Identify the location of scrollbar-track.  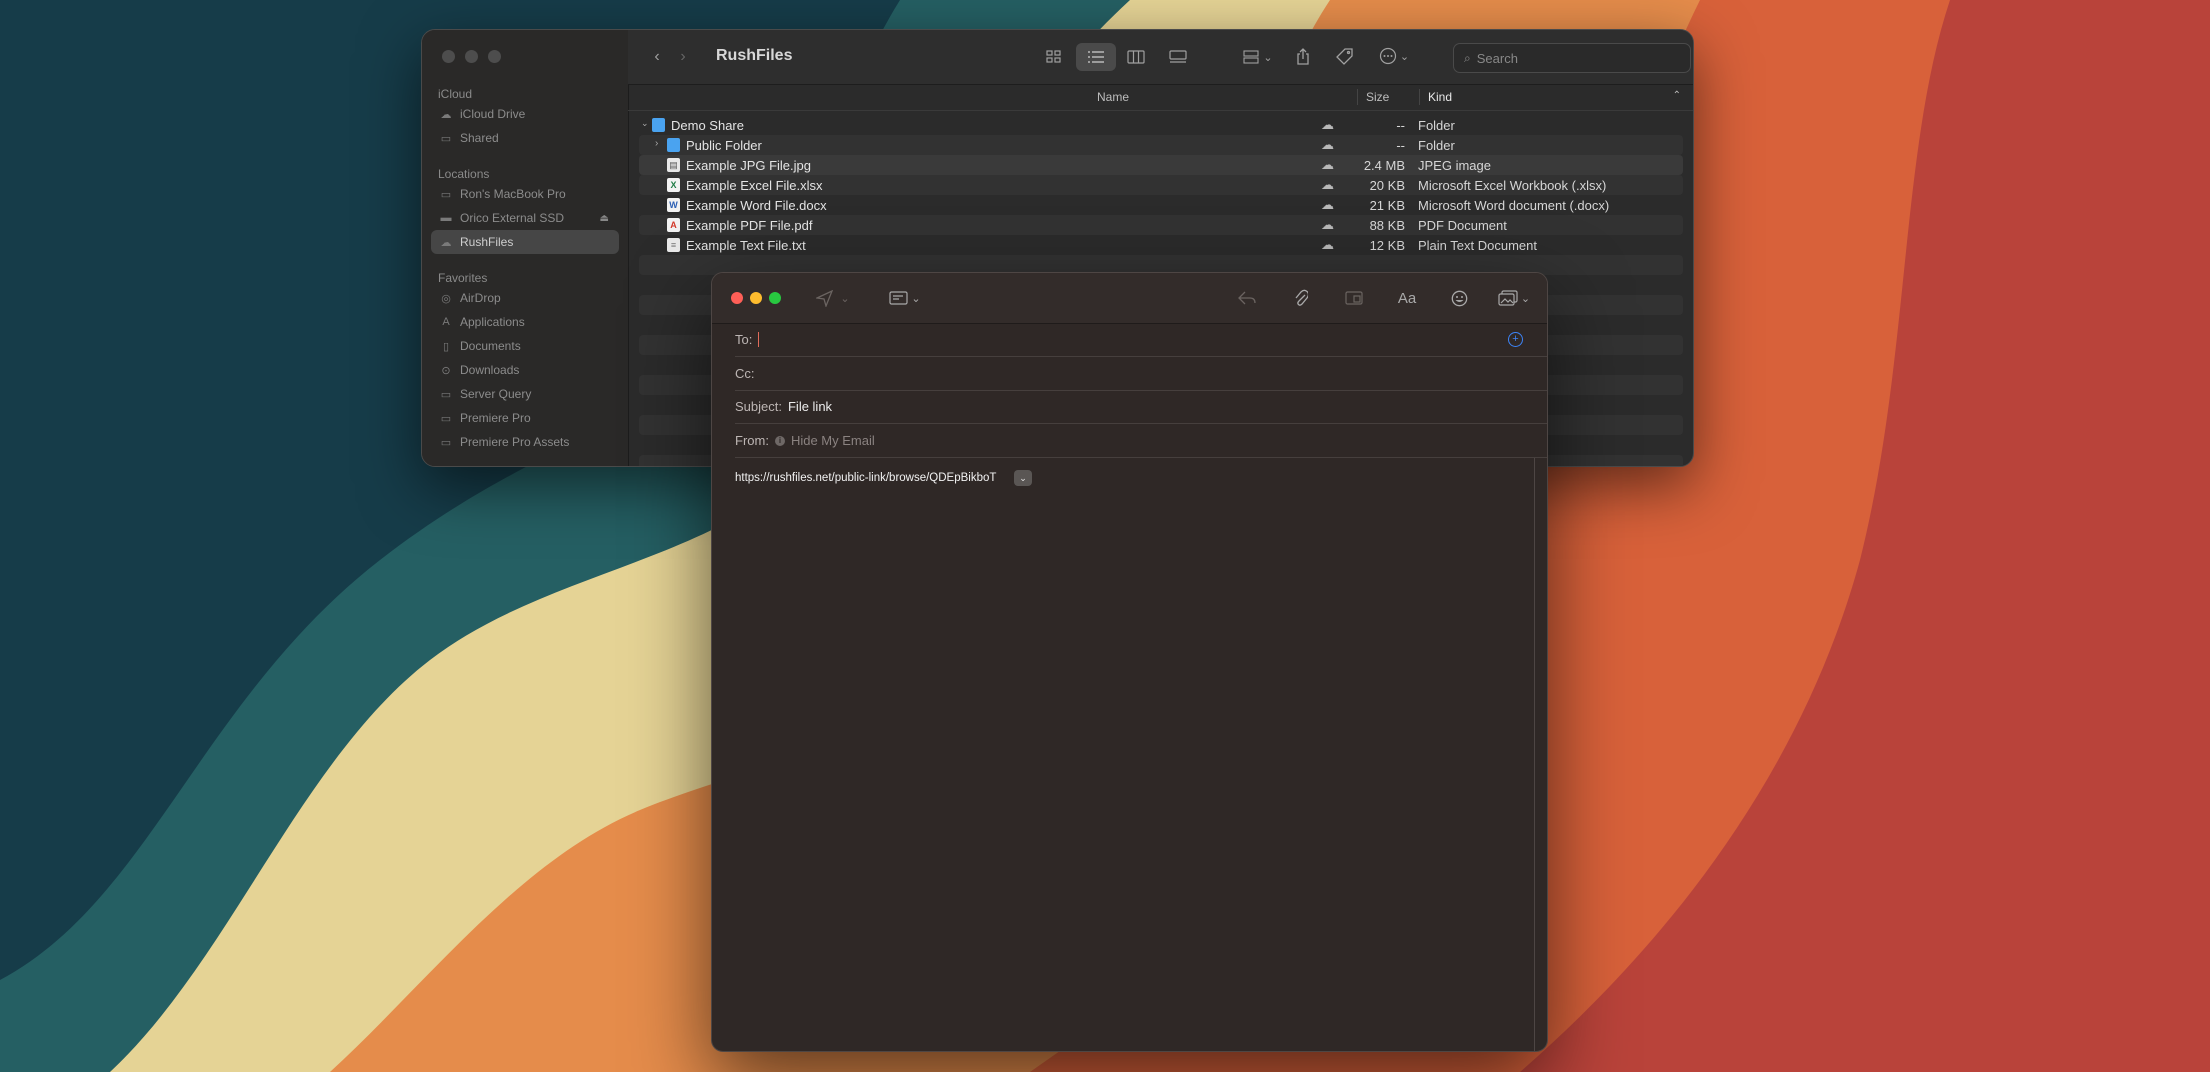
(1534, 754).